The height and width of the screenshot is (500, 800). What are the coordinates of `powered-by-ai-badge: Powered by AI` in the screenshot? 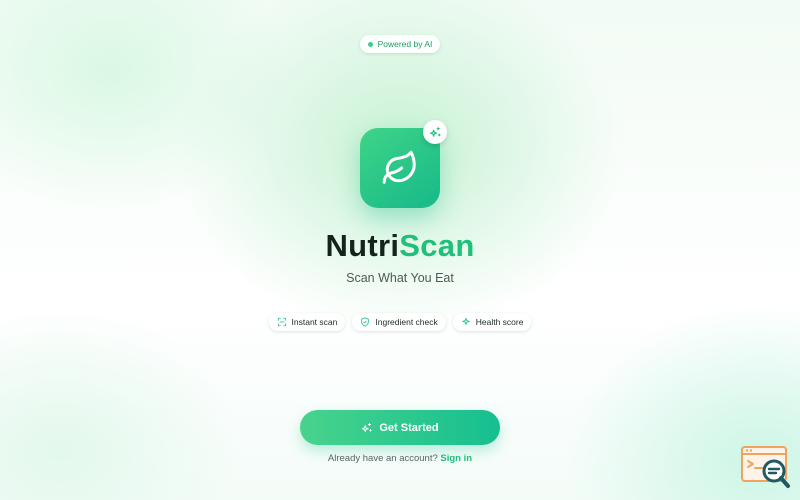 It's located at (400, 44).